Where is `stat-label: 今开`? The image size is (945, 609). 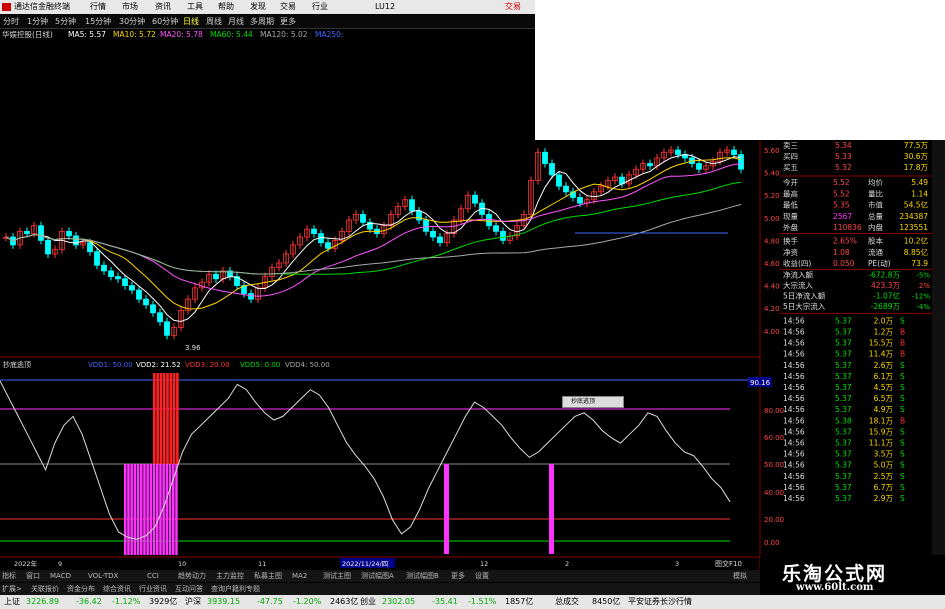
stat-label: 今开 is located at coordinates (790, 182).